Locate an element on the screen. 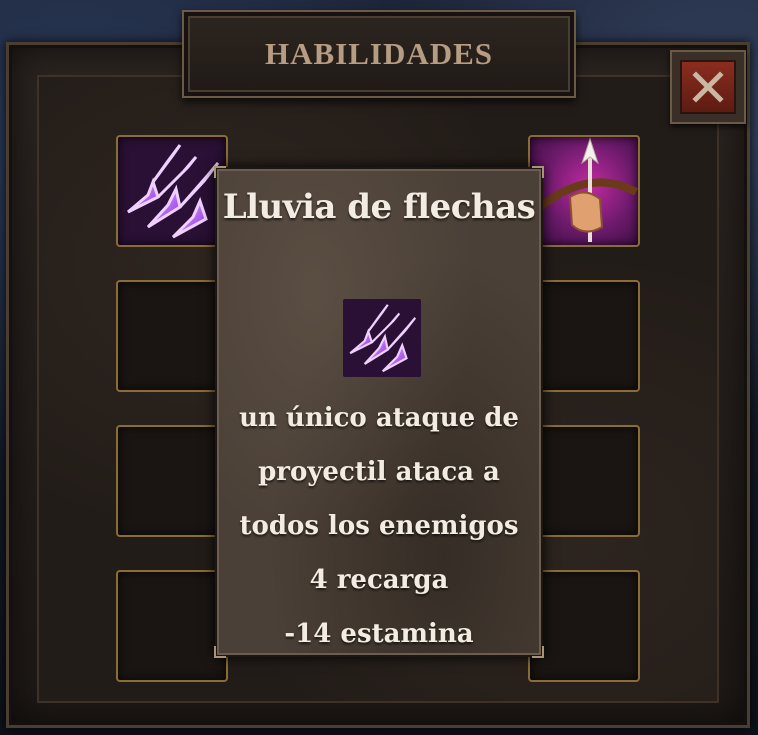 The width and height of the screenshot is (758, 735). description-line: todos los enemigos is located at coordinates (379, 526).